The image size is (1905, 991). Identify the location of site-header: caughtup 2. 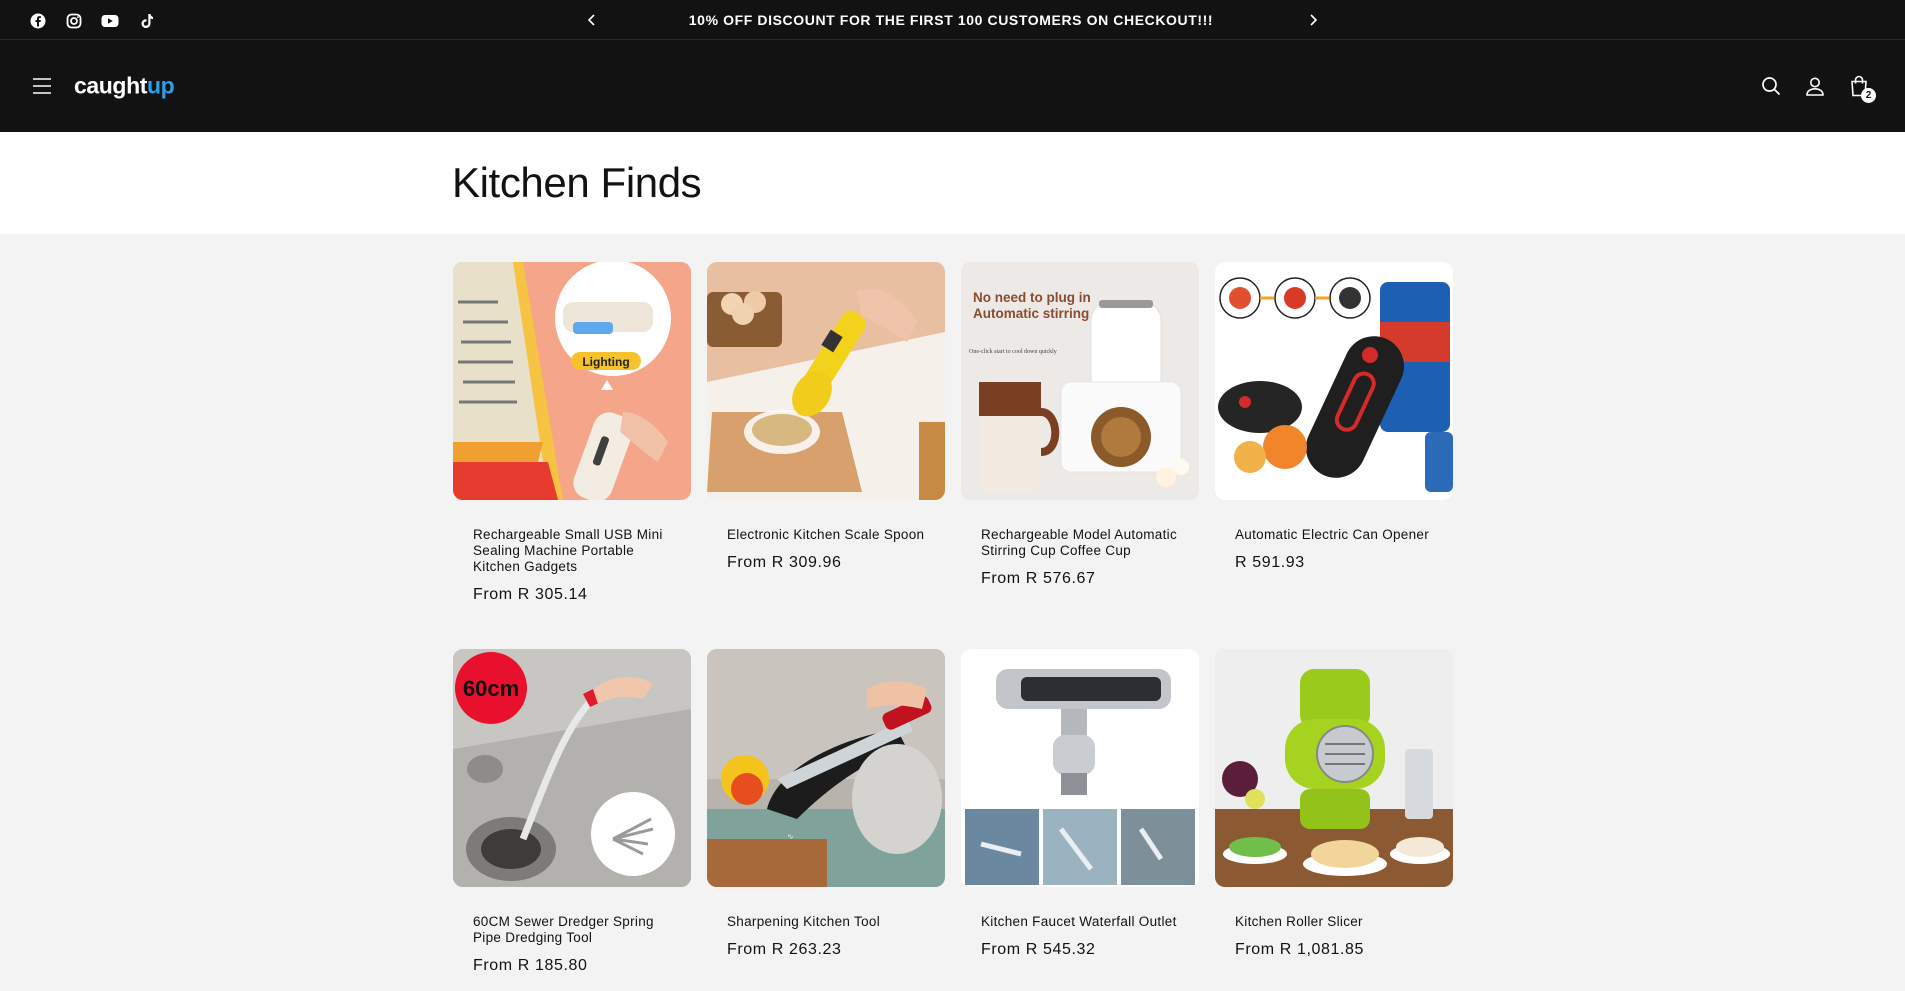
(952, 86).